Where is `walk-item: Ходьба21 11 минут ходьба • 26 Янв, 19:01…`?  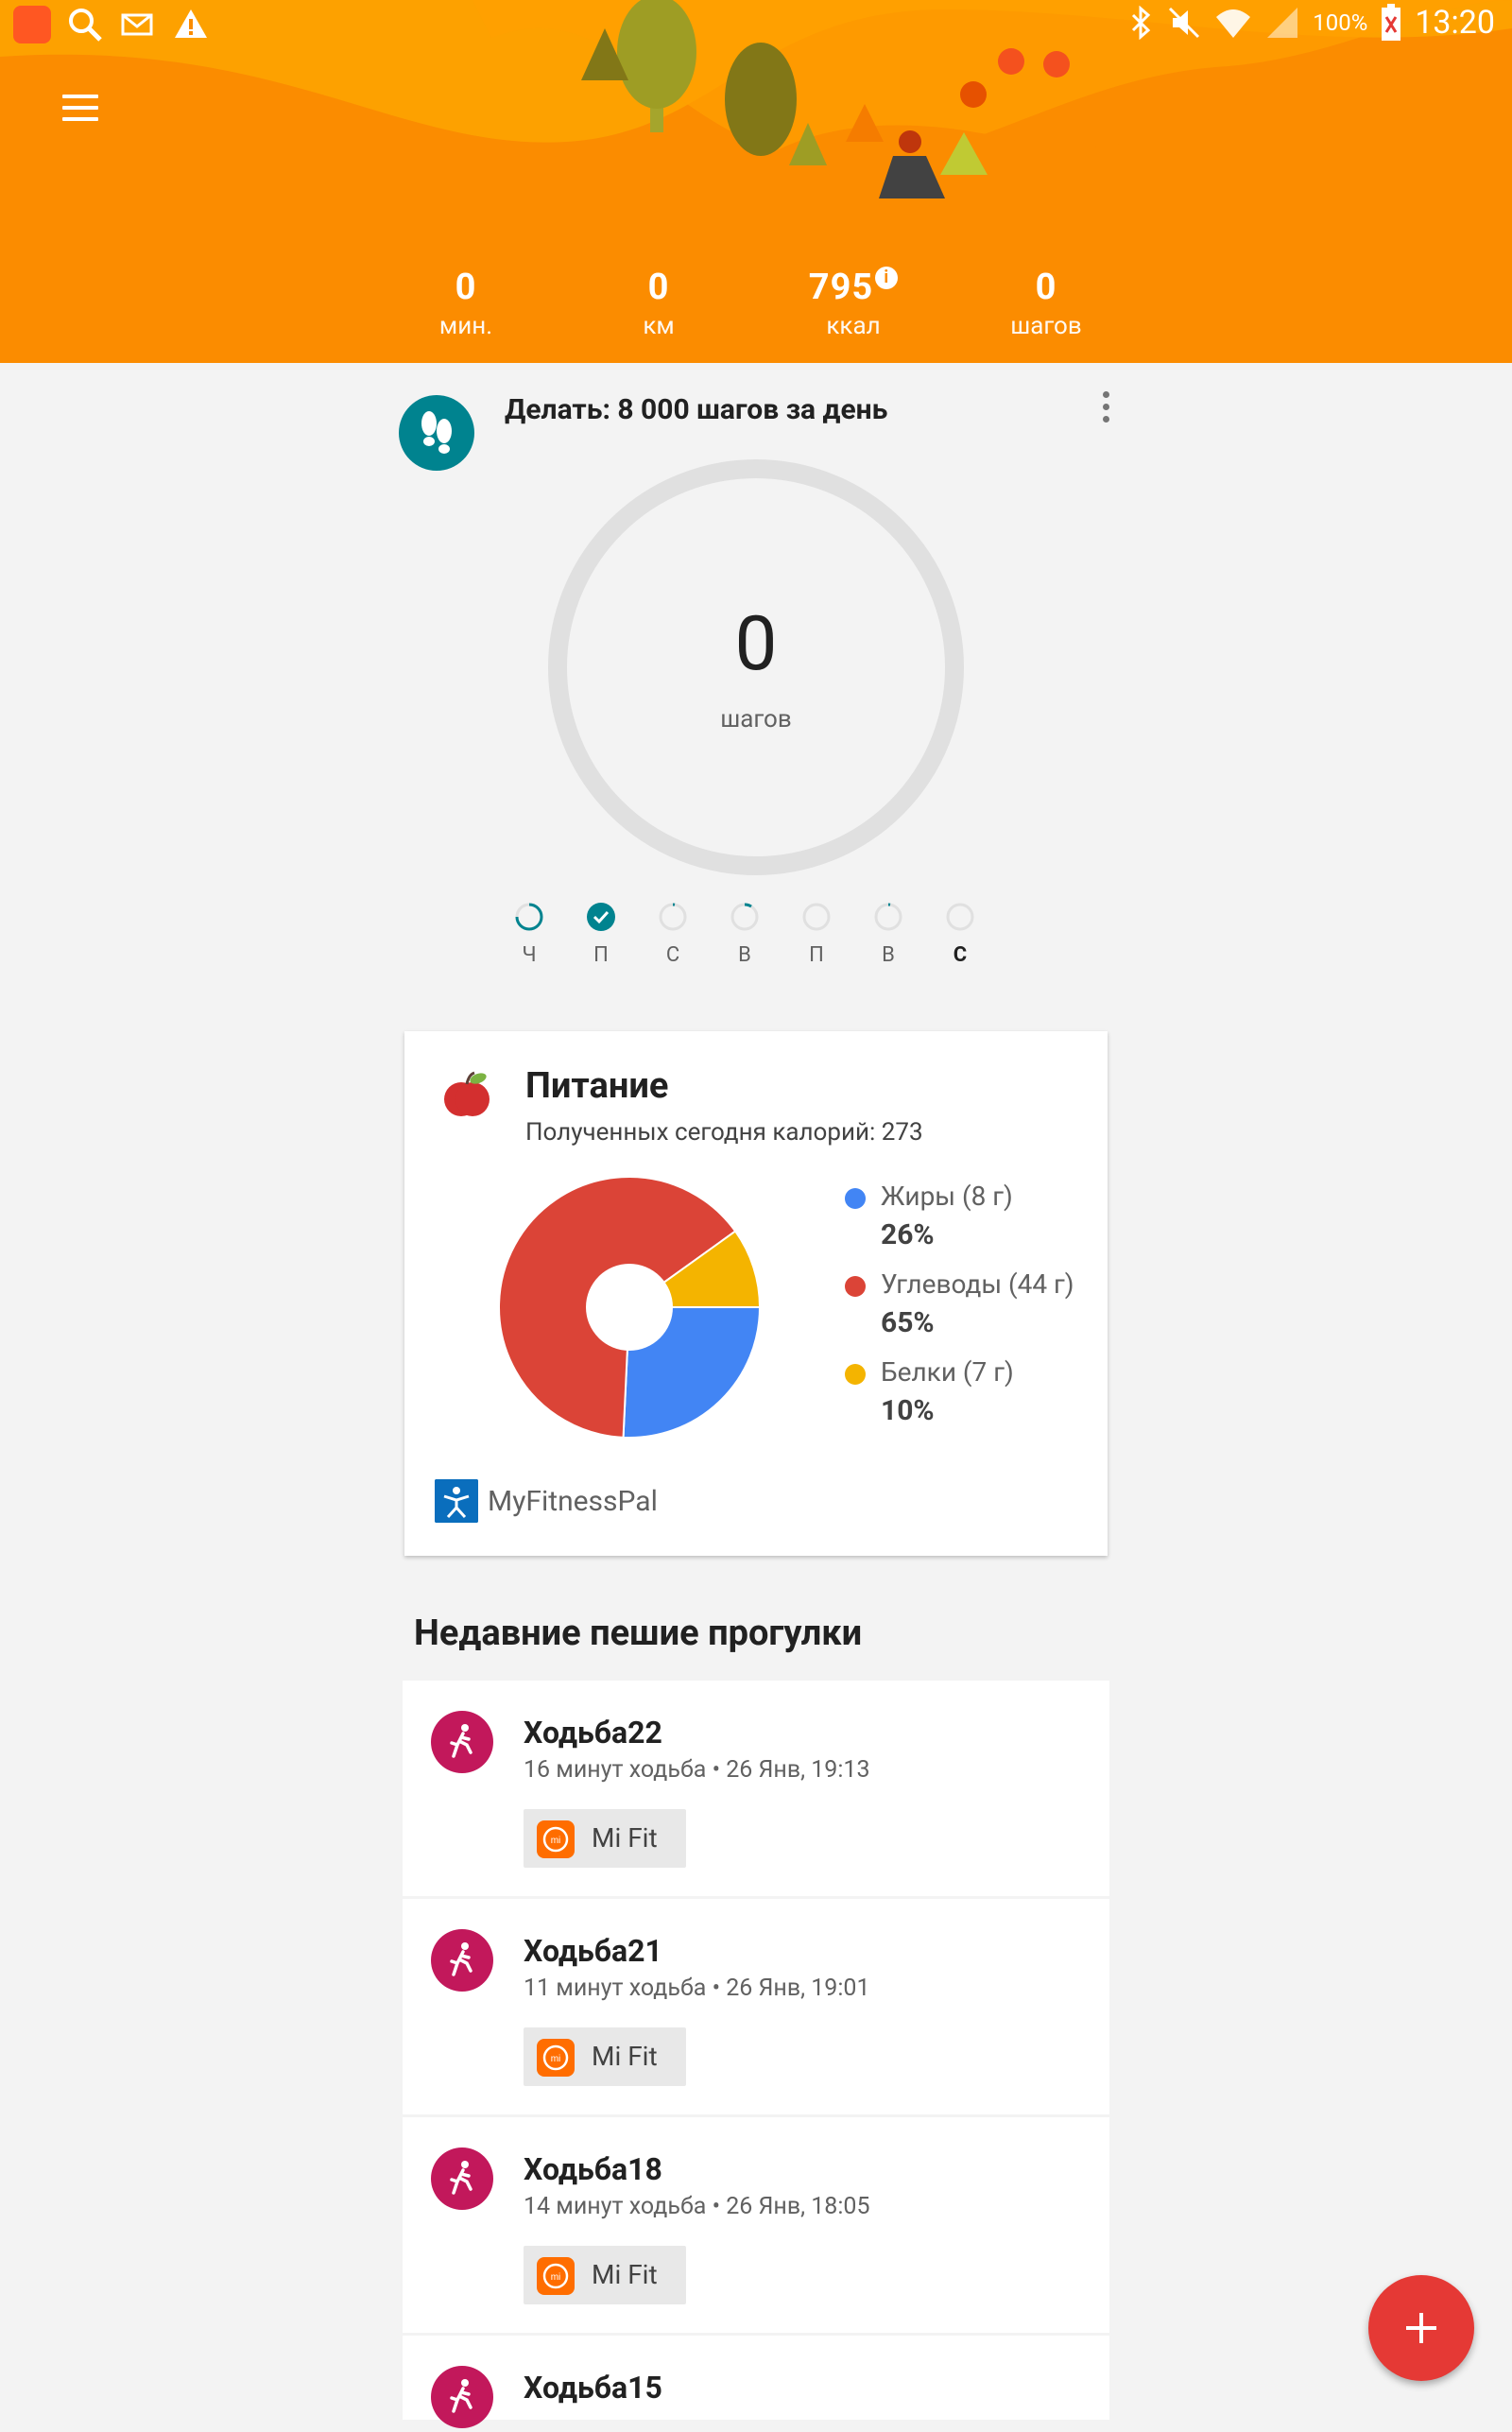
walk-item: Ходьба21 11 минут ходьба • 26 Янв, 19:01… is located at coordinates (756, 2007).